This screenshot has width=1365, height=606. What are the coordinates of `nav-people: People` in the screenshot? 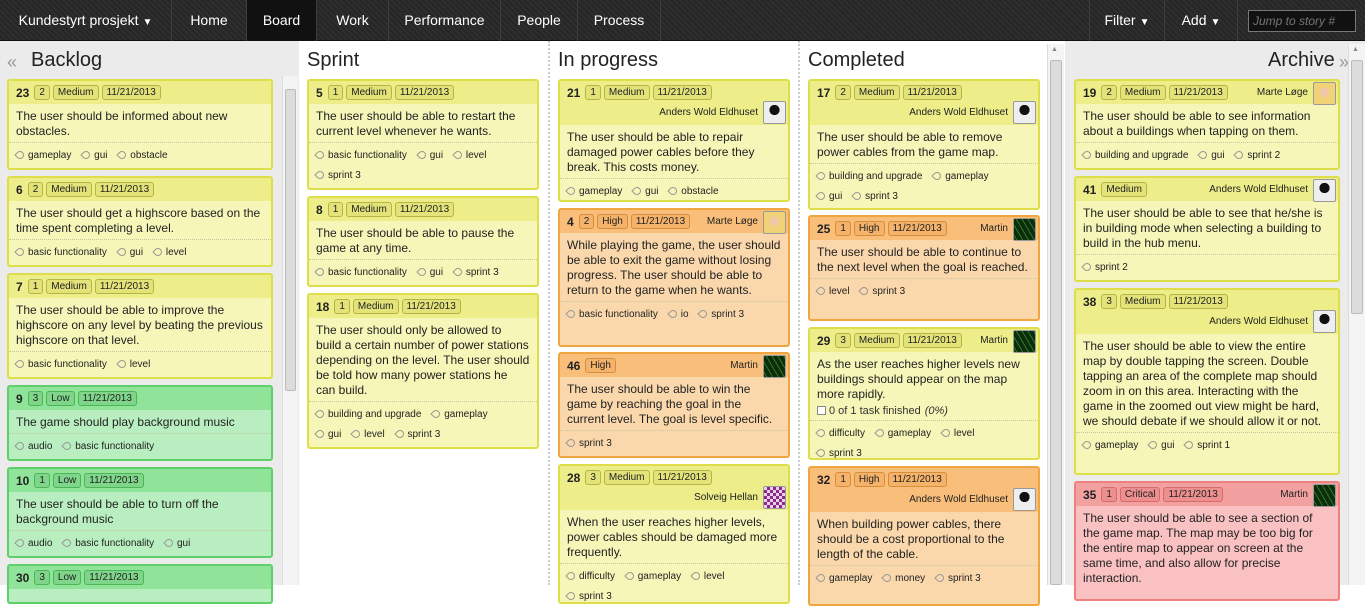 It's located at (538, 20).